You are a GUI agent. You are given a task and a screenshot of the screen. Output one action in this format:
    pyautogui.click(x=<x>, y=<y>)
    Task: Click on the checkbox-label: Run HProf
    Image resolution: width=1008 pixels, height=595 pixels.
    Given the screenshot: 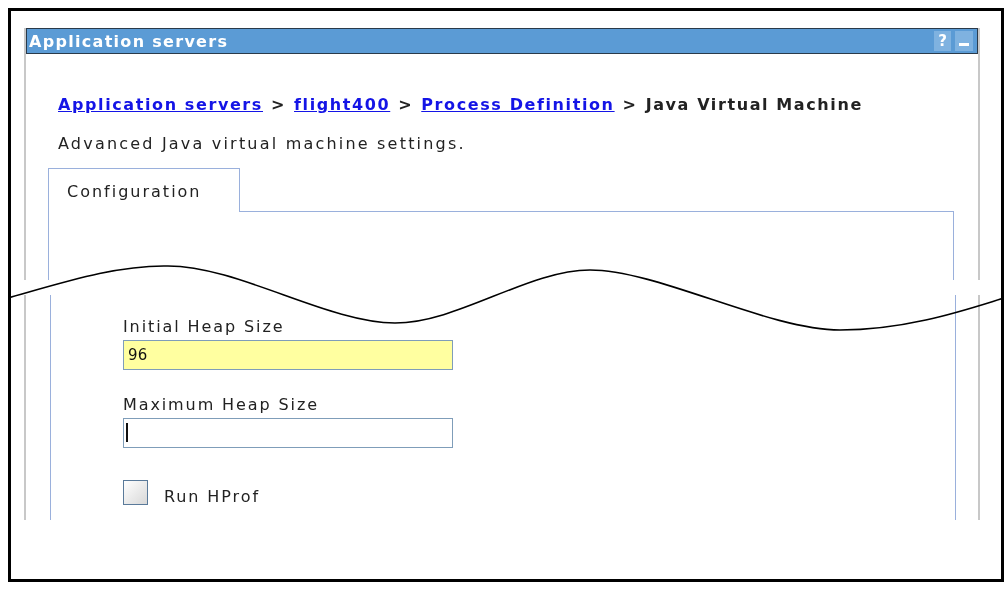 What is the action you would take?
    pyautogui.click(x=212, y=497)
    